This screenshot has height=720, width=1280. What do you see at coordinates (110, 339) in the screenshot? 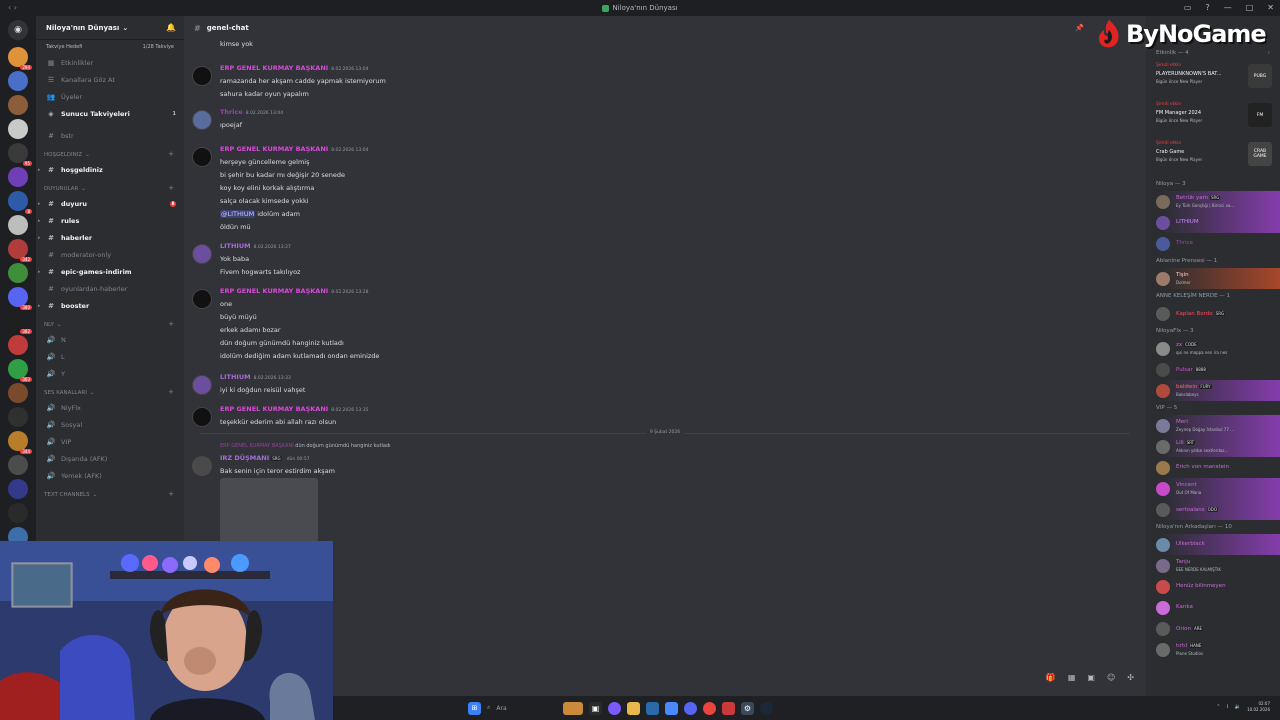
I see `channel-item: 🔊 N` at bounding box center [110, 339].